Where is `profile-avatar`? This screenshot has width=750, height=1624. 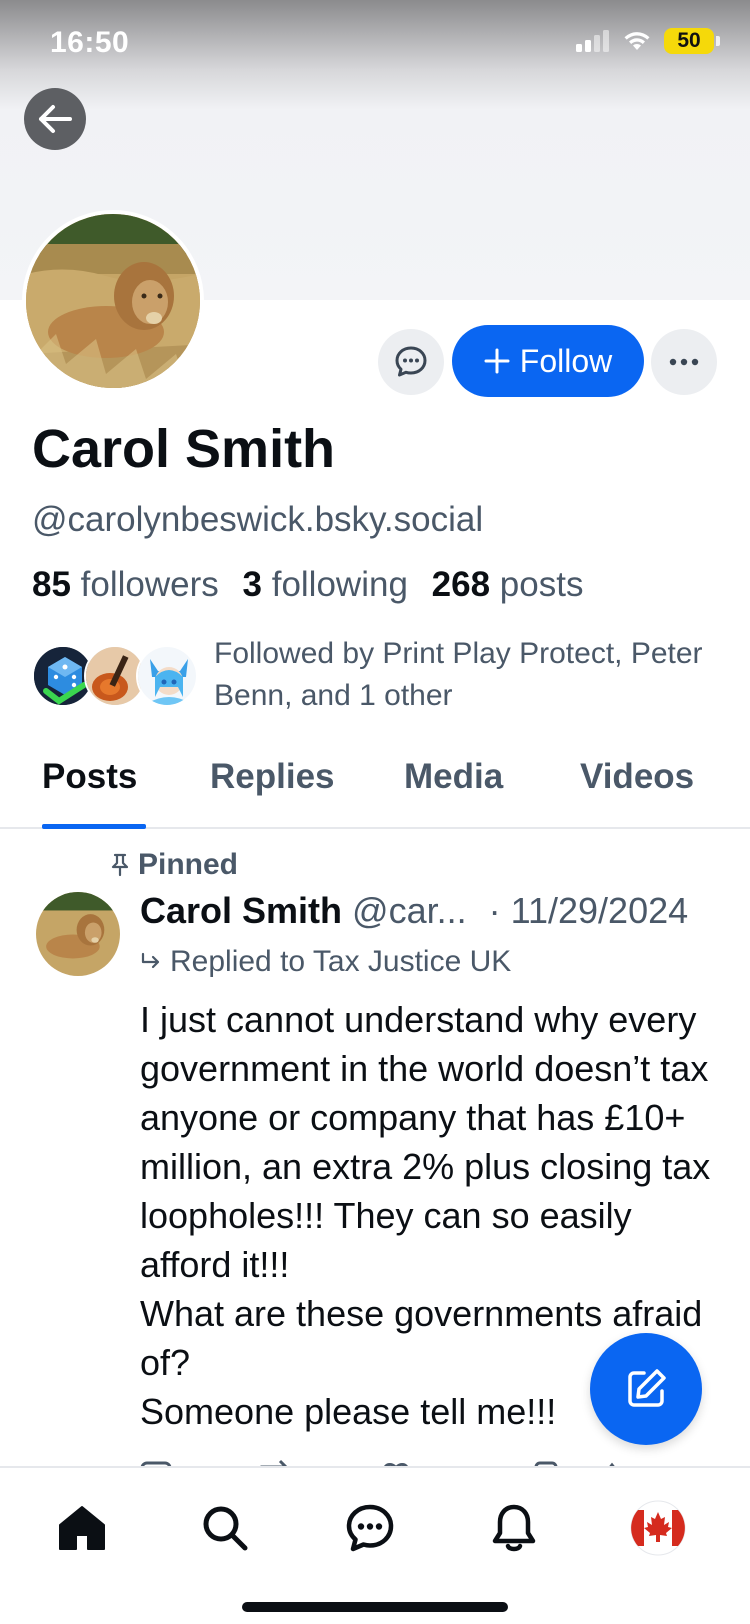
profile-avatar is located at coordinates (113, 301).